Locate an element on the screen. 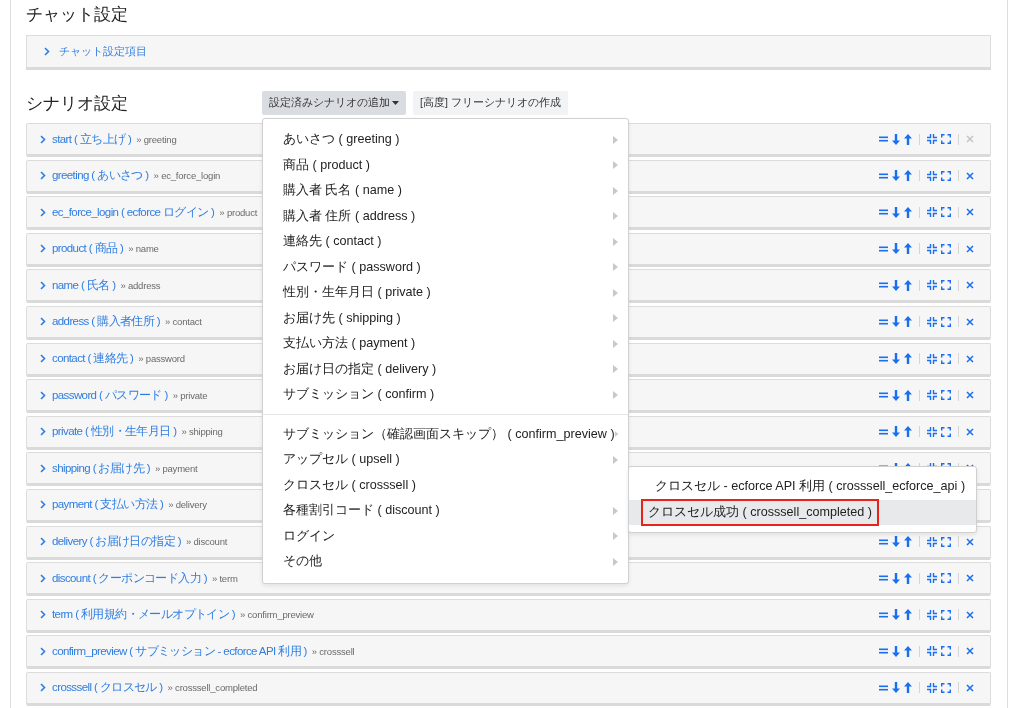 The image size is (1014, 708). menu-item: 購入者 氏名 ( name ) is located at coordinates (445, 191).